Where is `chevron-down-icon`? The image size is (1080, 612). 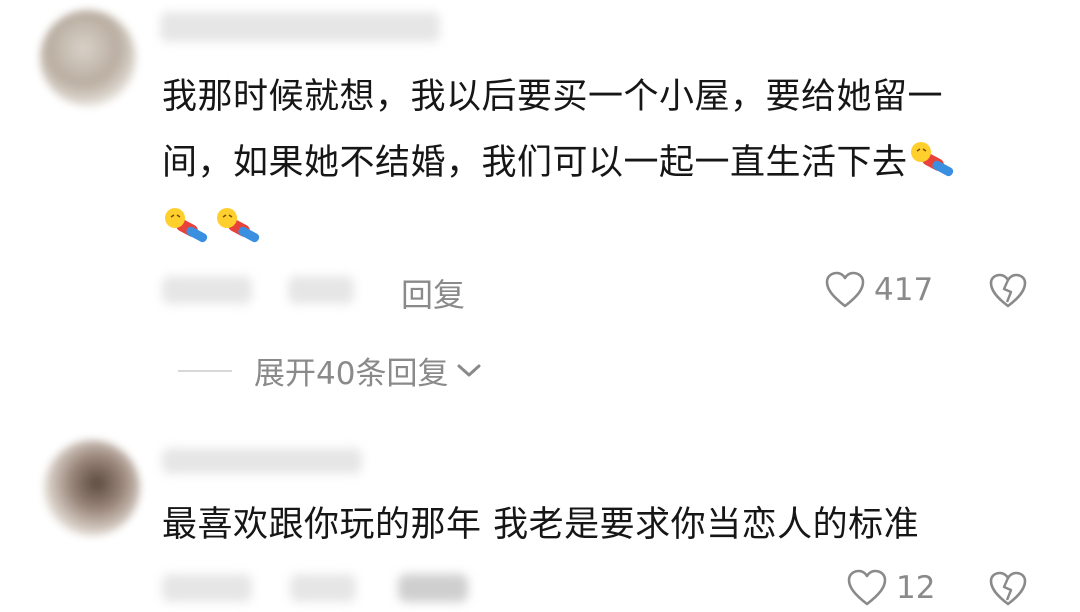
chevron-down-icon is located at coordinates (469, 370).